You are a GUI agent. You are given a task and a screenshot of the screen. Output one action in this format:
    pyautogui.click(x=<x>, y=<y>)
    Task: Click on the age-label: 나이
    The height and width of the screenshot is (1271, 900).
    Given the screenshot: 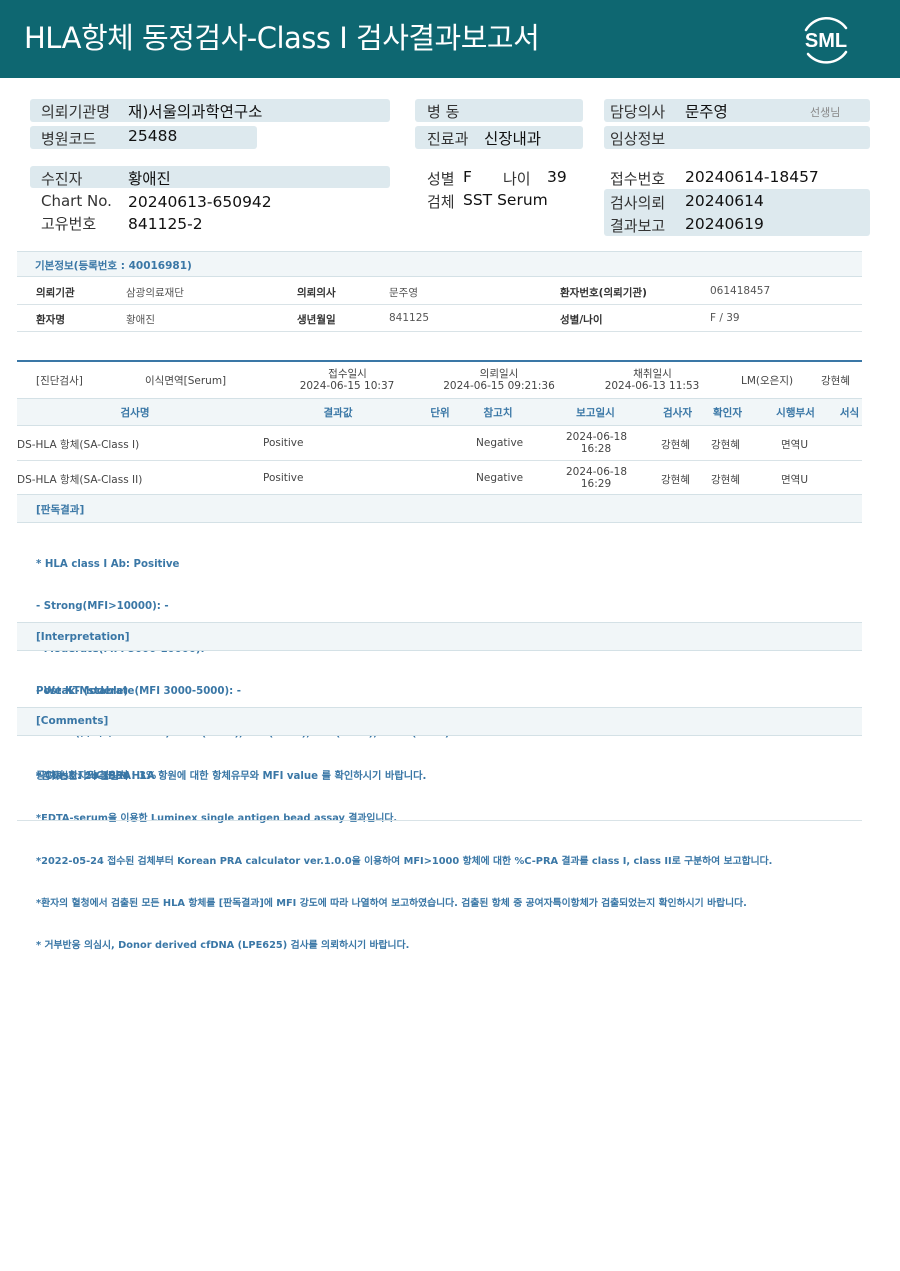 What is the action you would take?
    pyautogui.click(x=517, y=179)
    